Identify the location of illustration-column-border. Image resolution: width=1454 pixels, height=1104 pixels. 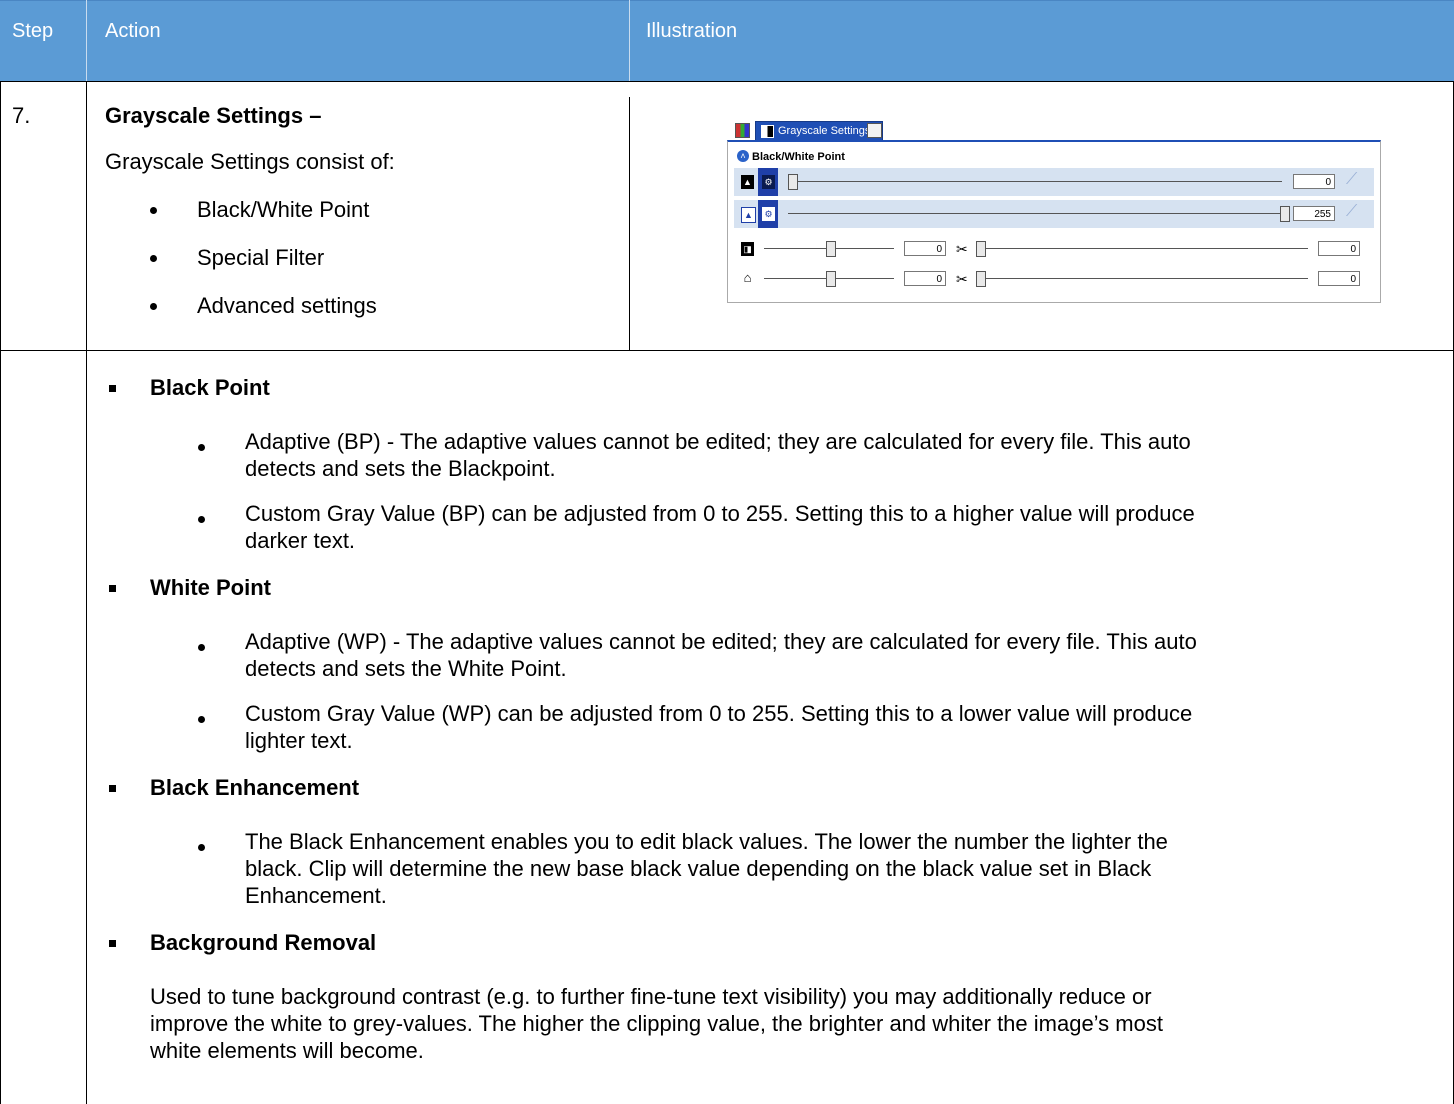
(629, 223).